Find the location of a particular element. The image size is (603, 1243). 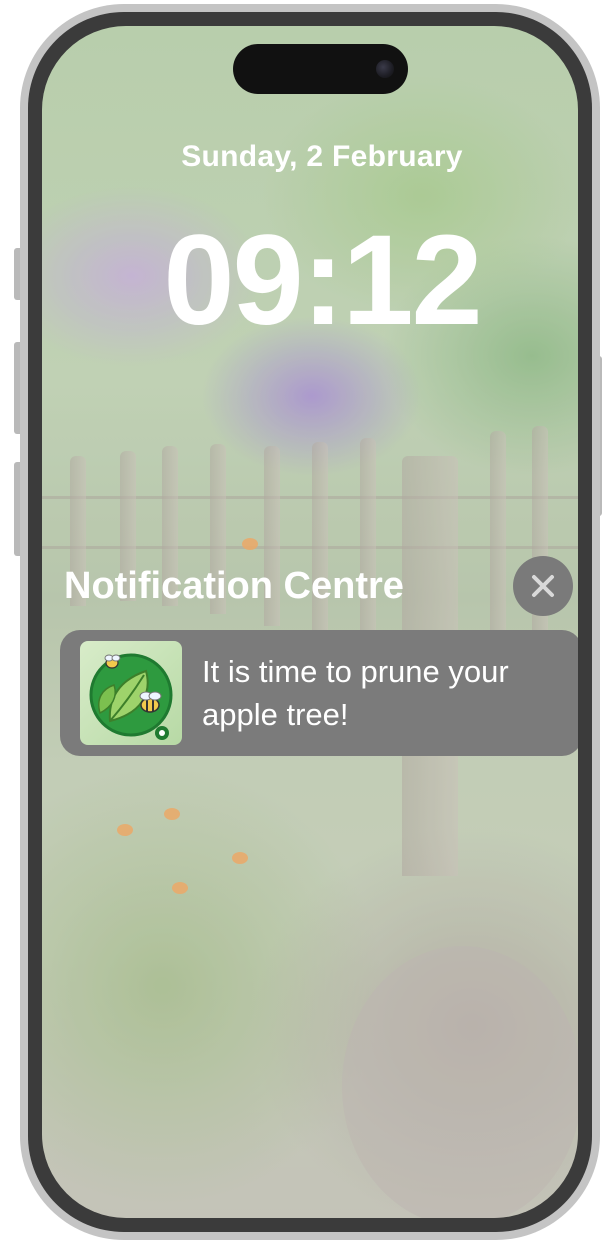

clear-notifications-button is located at coordinates (543, 586).